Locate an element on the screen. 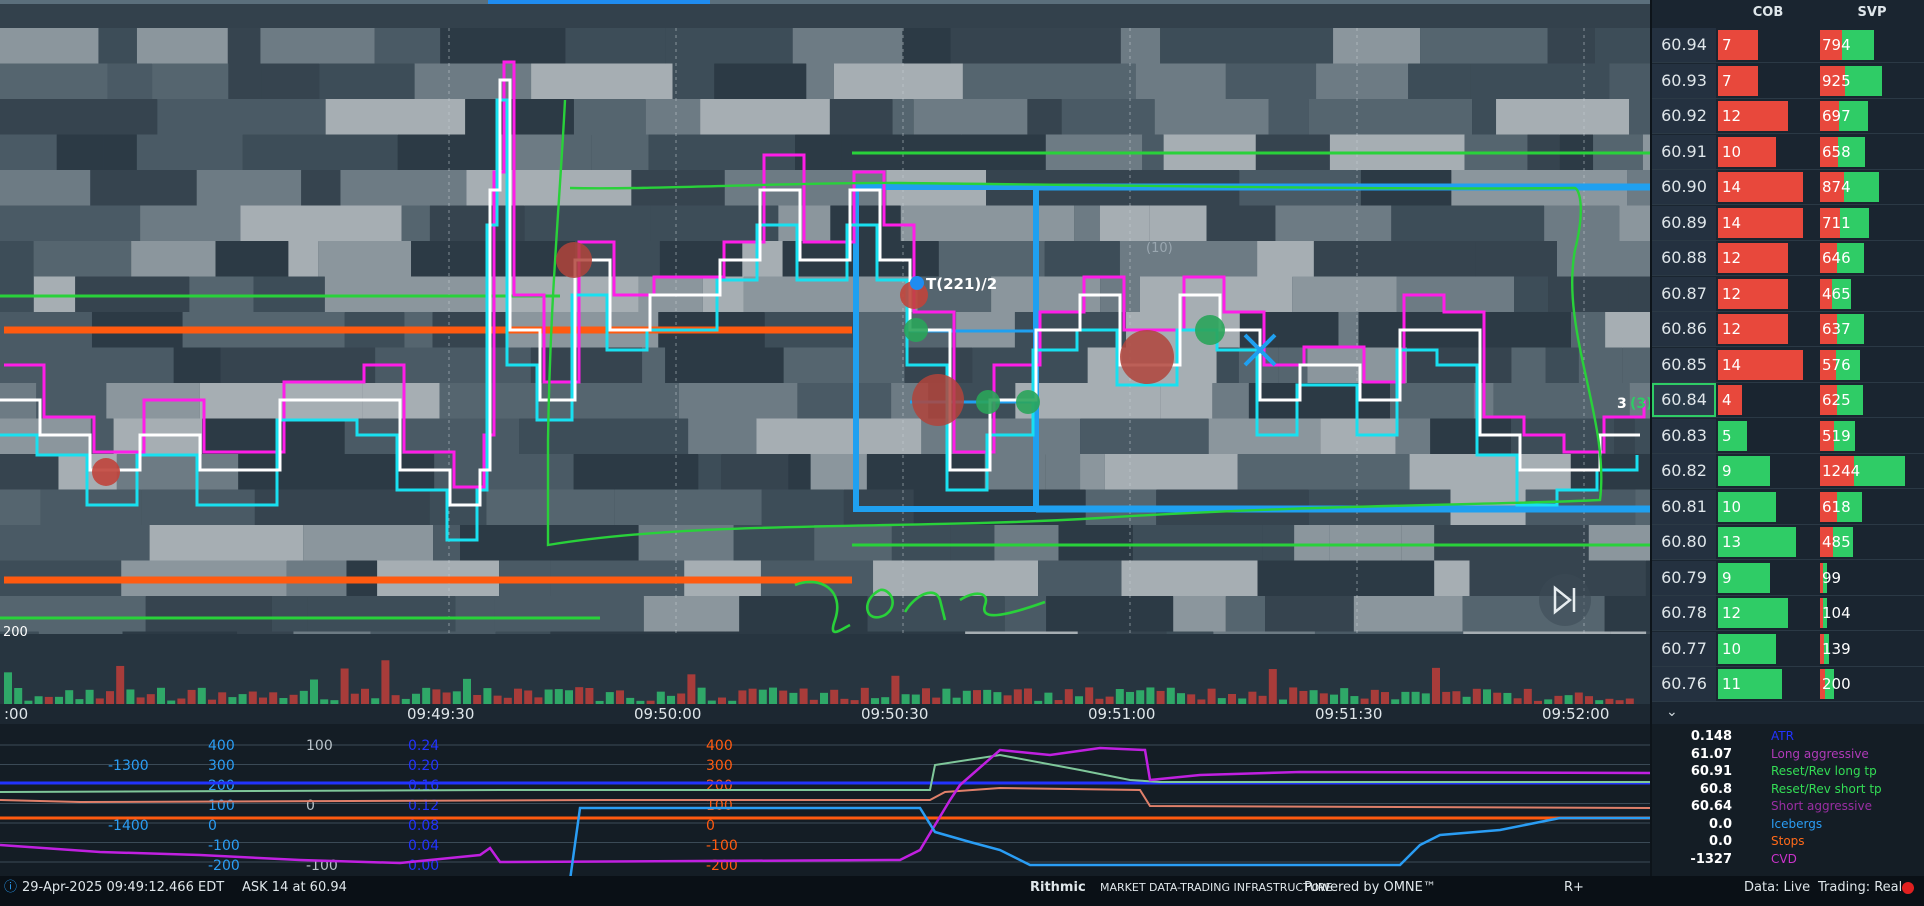 The image size is (1924, 906). ladder-row: 60.89 14 711 is located at coordinates (1788, 223).